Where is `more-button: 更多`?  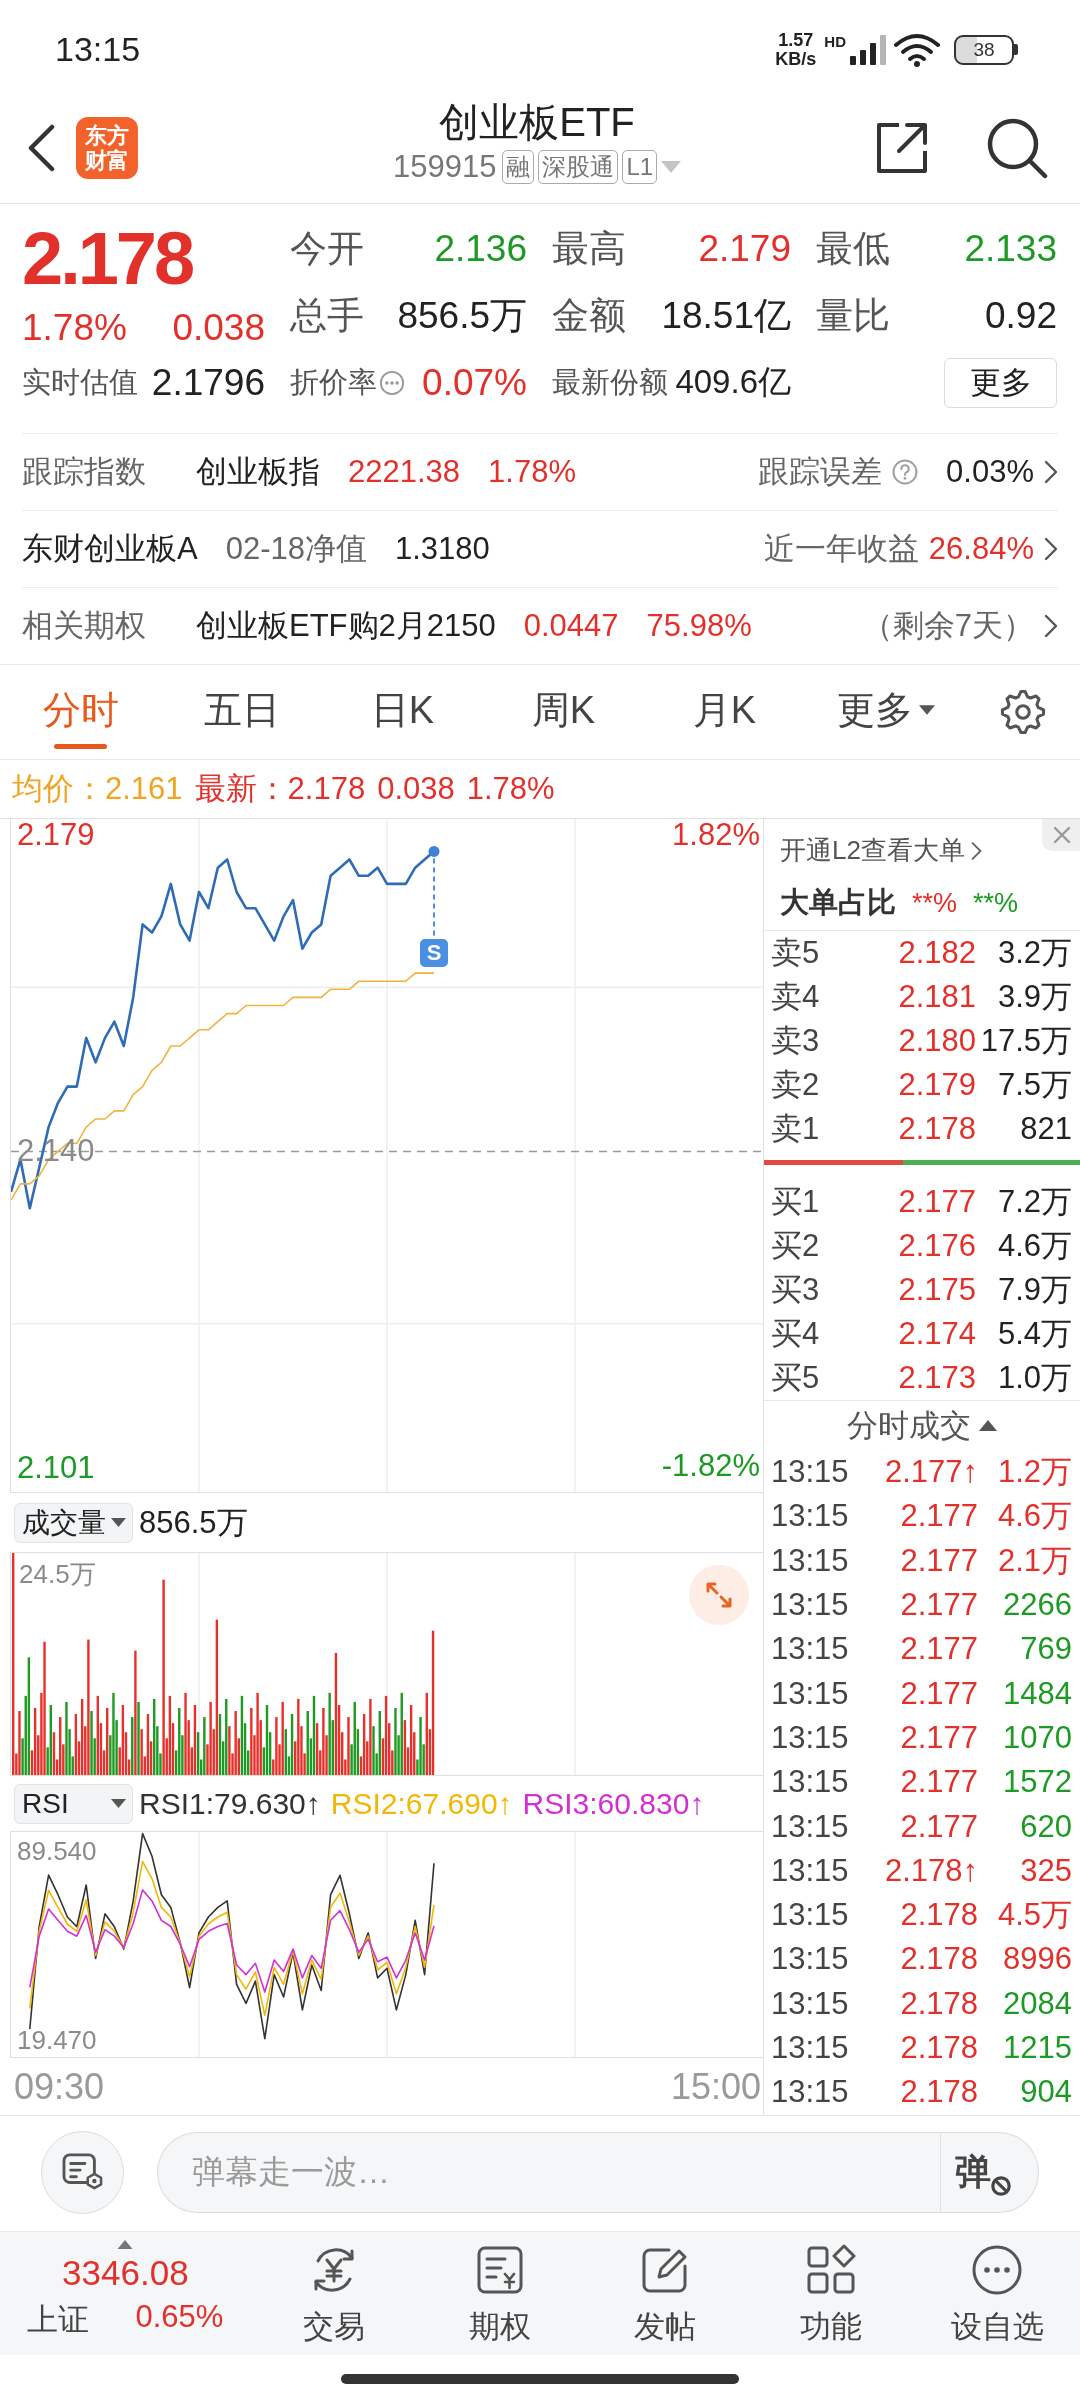
more-button: 更多 is located at coordinates (1000, 382).